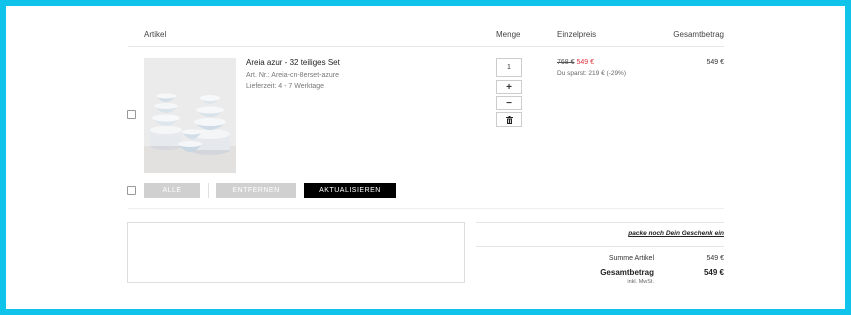 The image size is (851, 315). What do you see at coordinates (172, 190) in the screenshot?
I see `select-all-button: ALLE` at bounding box center [172, 190].